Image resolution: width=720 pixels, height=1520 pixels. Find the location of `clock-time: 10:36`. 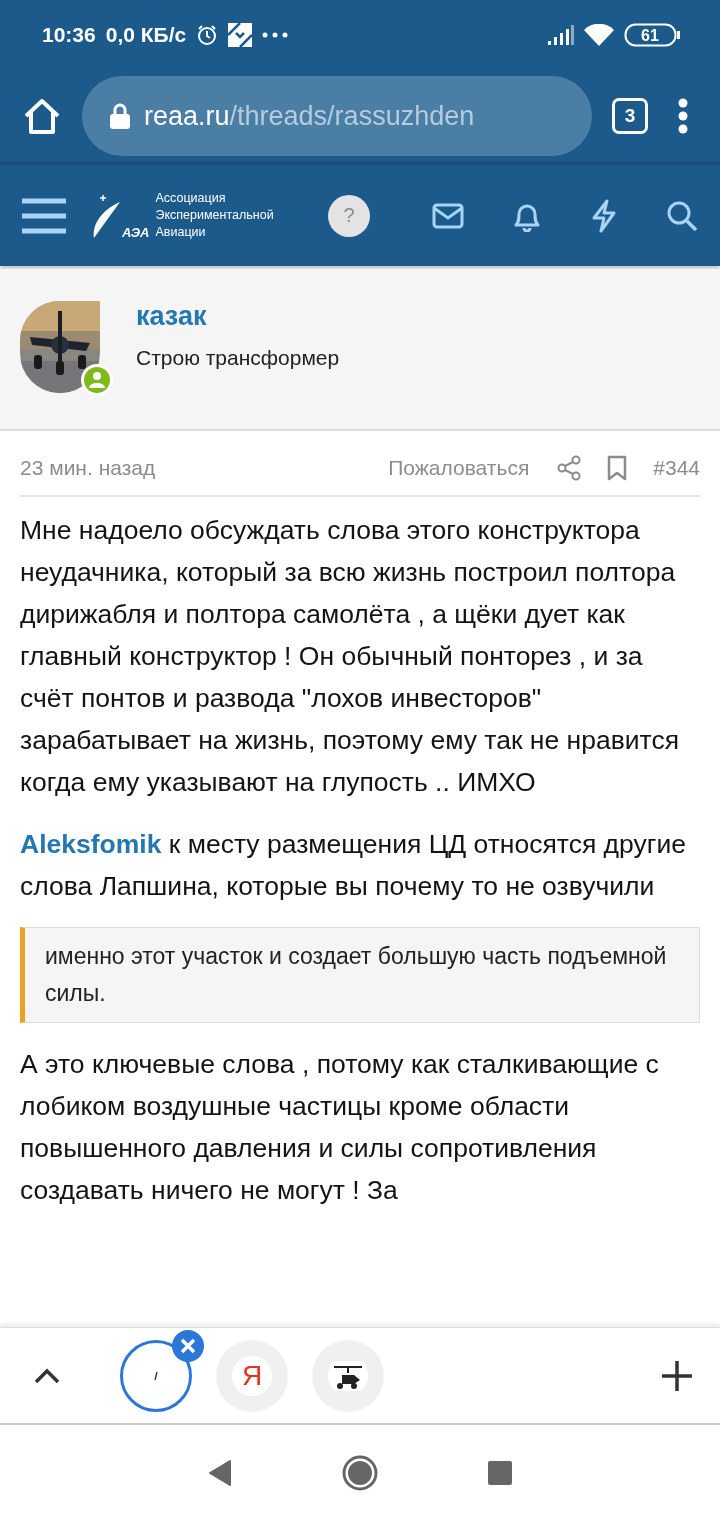

clock-time: 10:36 is located at coordinates (69, 35).